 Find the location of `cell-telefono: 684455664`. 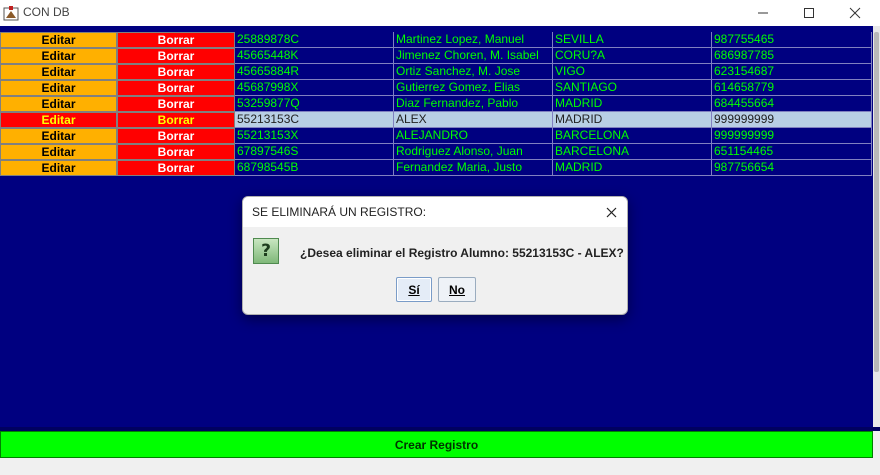

cell-telefono: 684455664 is located at coordinates (792, 104).